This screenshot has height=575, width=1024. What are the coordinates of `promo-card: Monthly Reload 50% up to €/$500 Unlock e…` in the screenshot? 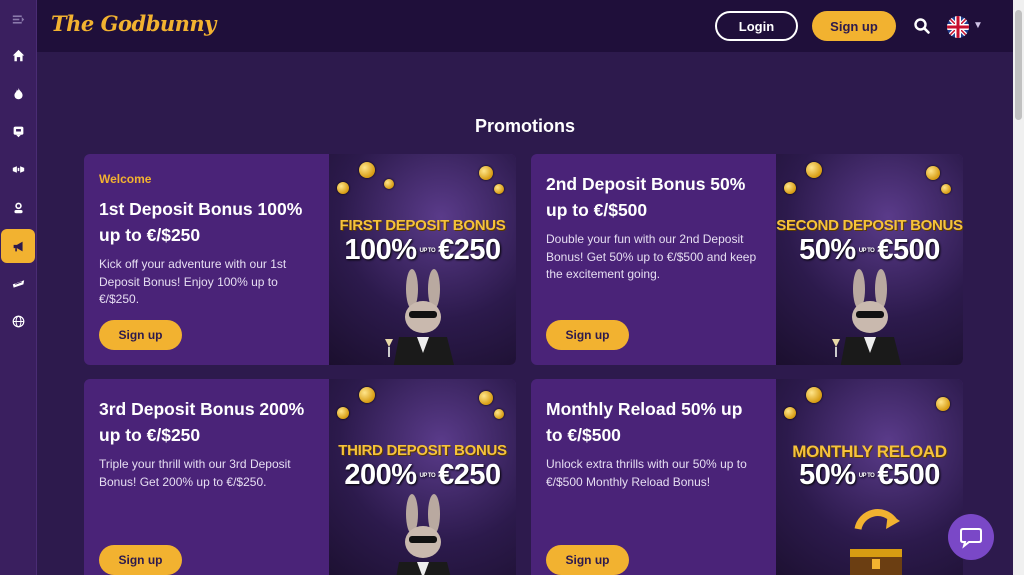 It's located at (747, 477).